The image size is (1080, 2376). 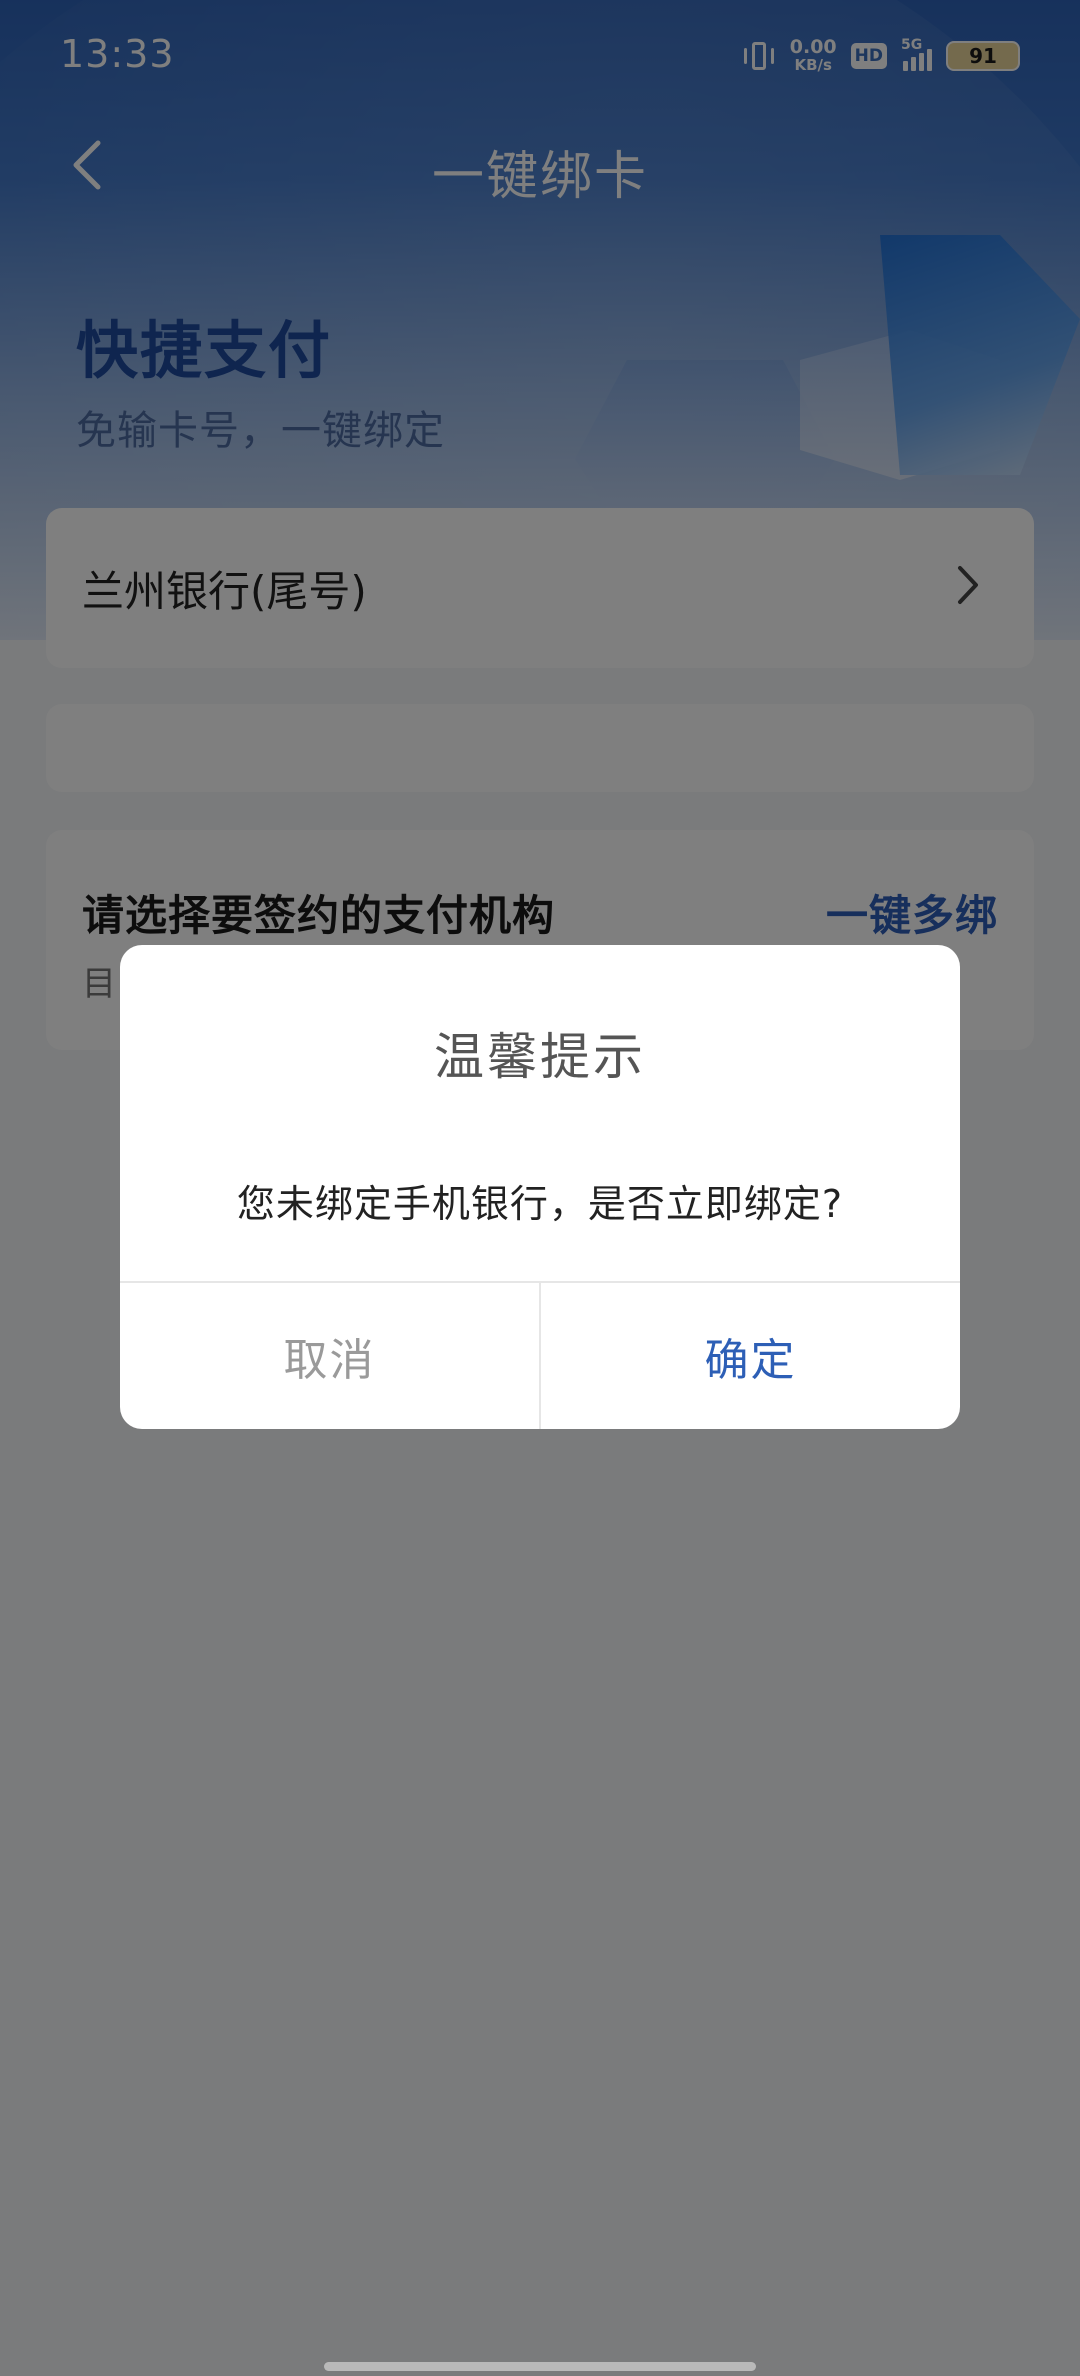 What do you see at coordinates (329, 1356) in the screenshot?
I see `cancel-button: 取消` at bounding box center [329, 1356].